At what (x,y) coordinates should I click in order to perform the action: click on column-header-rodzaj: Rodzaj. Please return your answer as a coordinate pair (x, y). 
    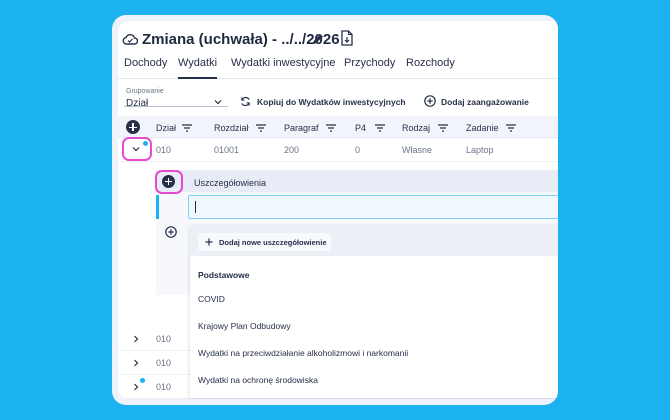
    Looking at the image, I should click on (416, 128).